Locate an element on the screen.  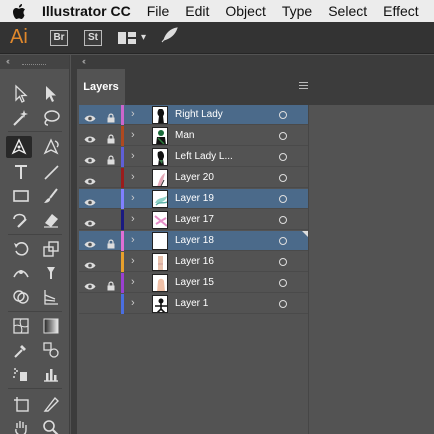
layer-row: › Layer 17 is located at coordinates (193, 220).